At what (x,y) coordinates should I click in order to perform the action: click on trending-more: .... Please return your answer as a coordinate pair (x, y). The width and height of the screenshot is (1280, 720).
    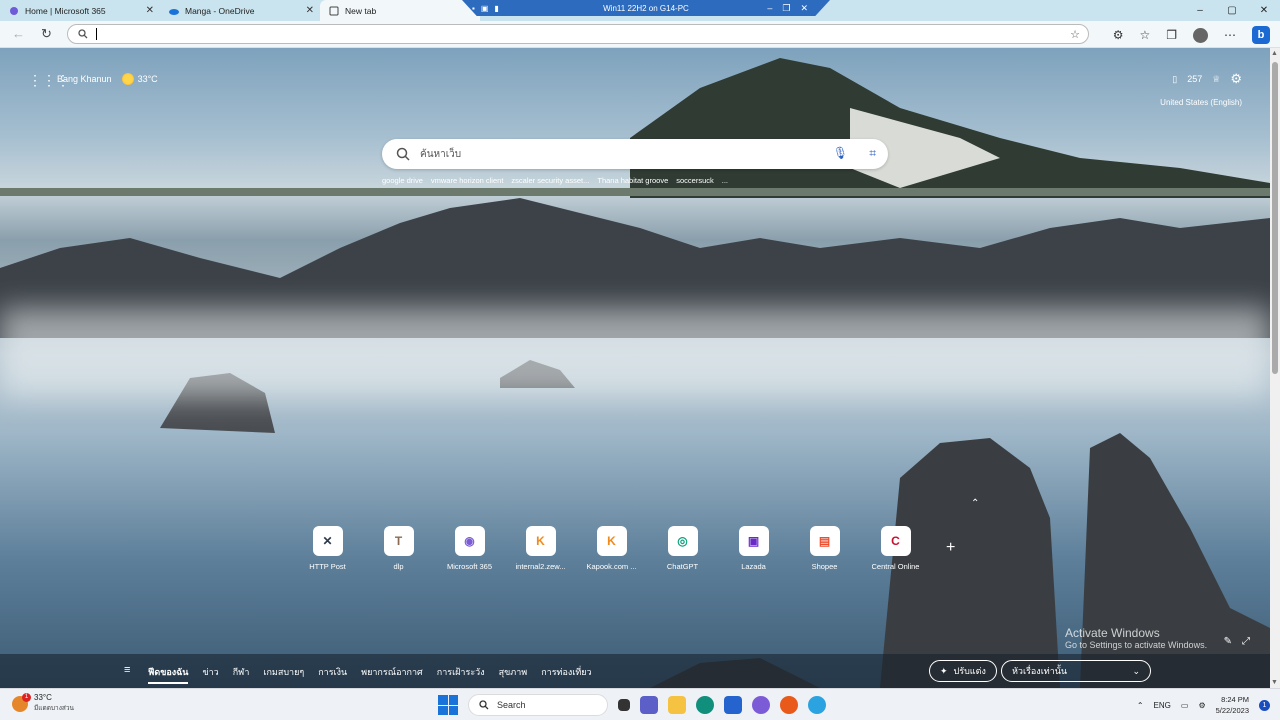
    Looking at the image, I should click on (725, 180).